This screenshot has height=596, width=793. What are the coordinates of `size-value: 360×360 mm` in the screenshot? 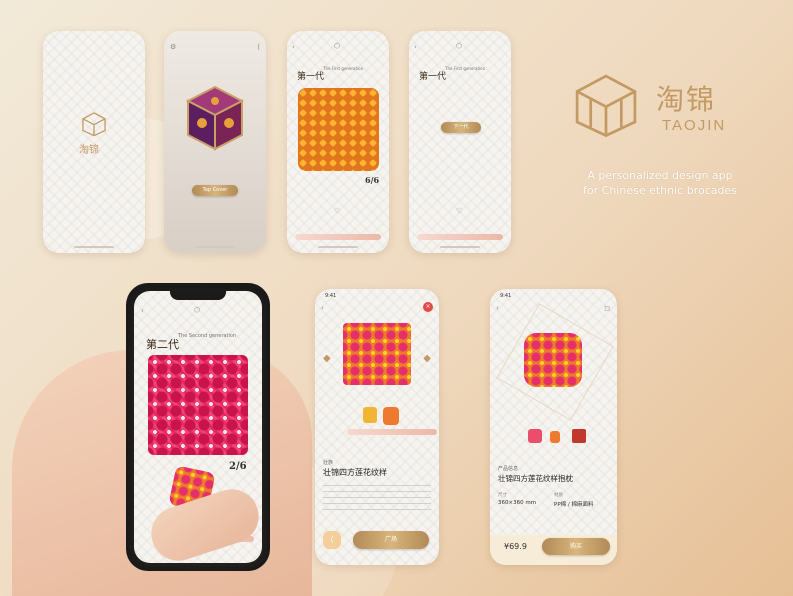 It's located at (517, 503).